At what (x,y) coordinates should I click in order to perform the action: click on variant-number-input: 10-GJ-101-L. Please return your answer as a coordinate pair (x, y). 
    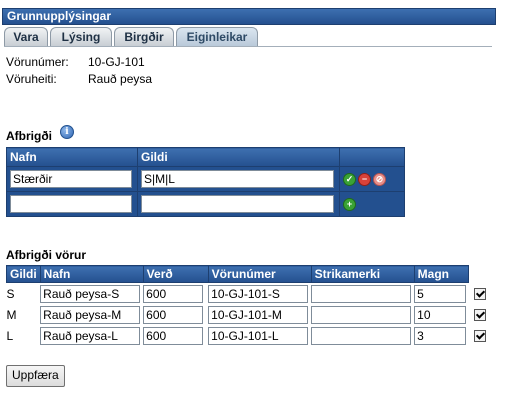
    Looking at the image, I should click on (258, 335).